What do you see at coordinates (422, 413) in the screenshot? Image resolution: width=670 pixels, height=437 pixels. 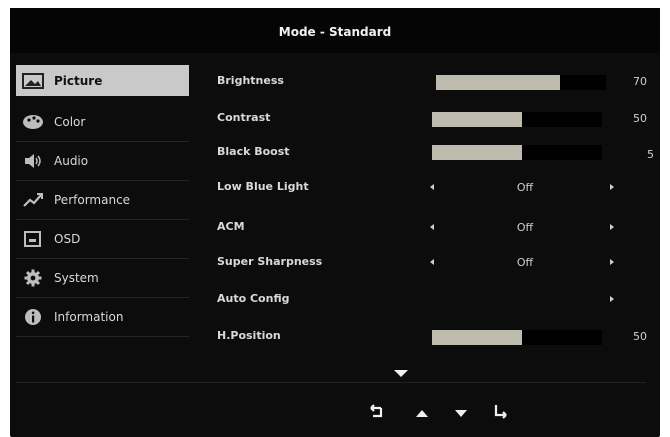 I see `up-icon` at bounding box center [422, 413].